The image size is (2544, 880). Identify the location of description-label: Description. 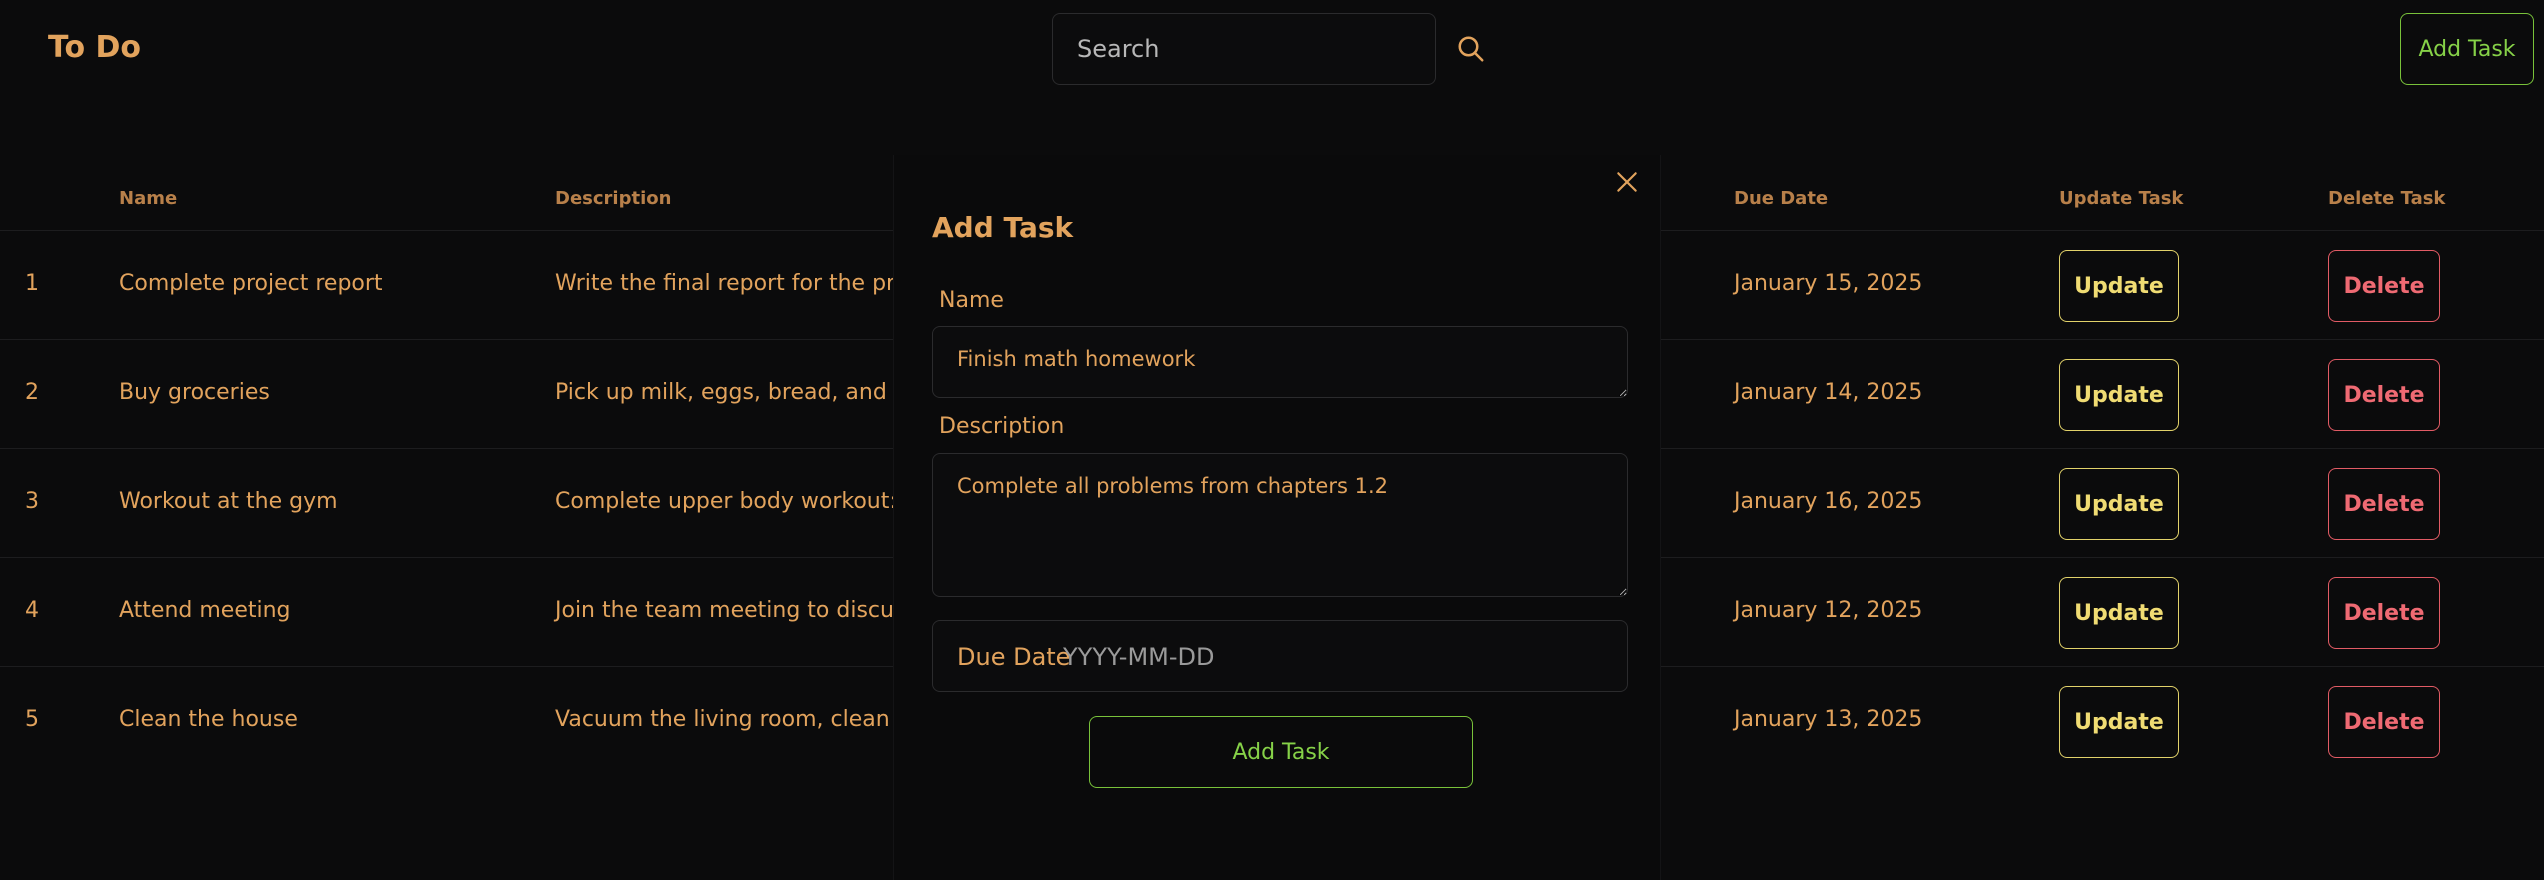
(1002, 426).